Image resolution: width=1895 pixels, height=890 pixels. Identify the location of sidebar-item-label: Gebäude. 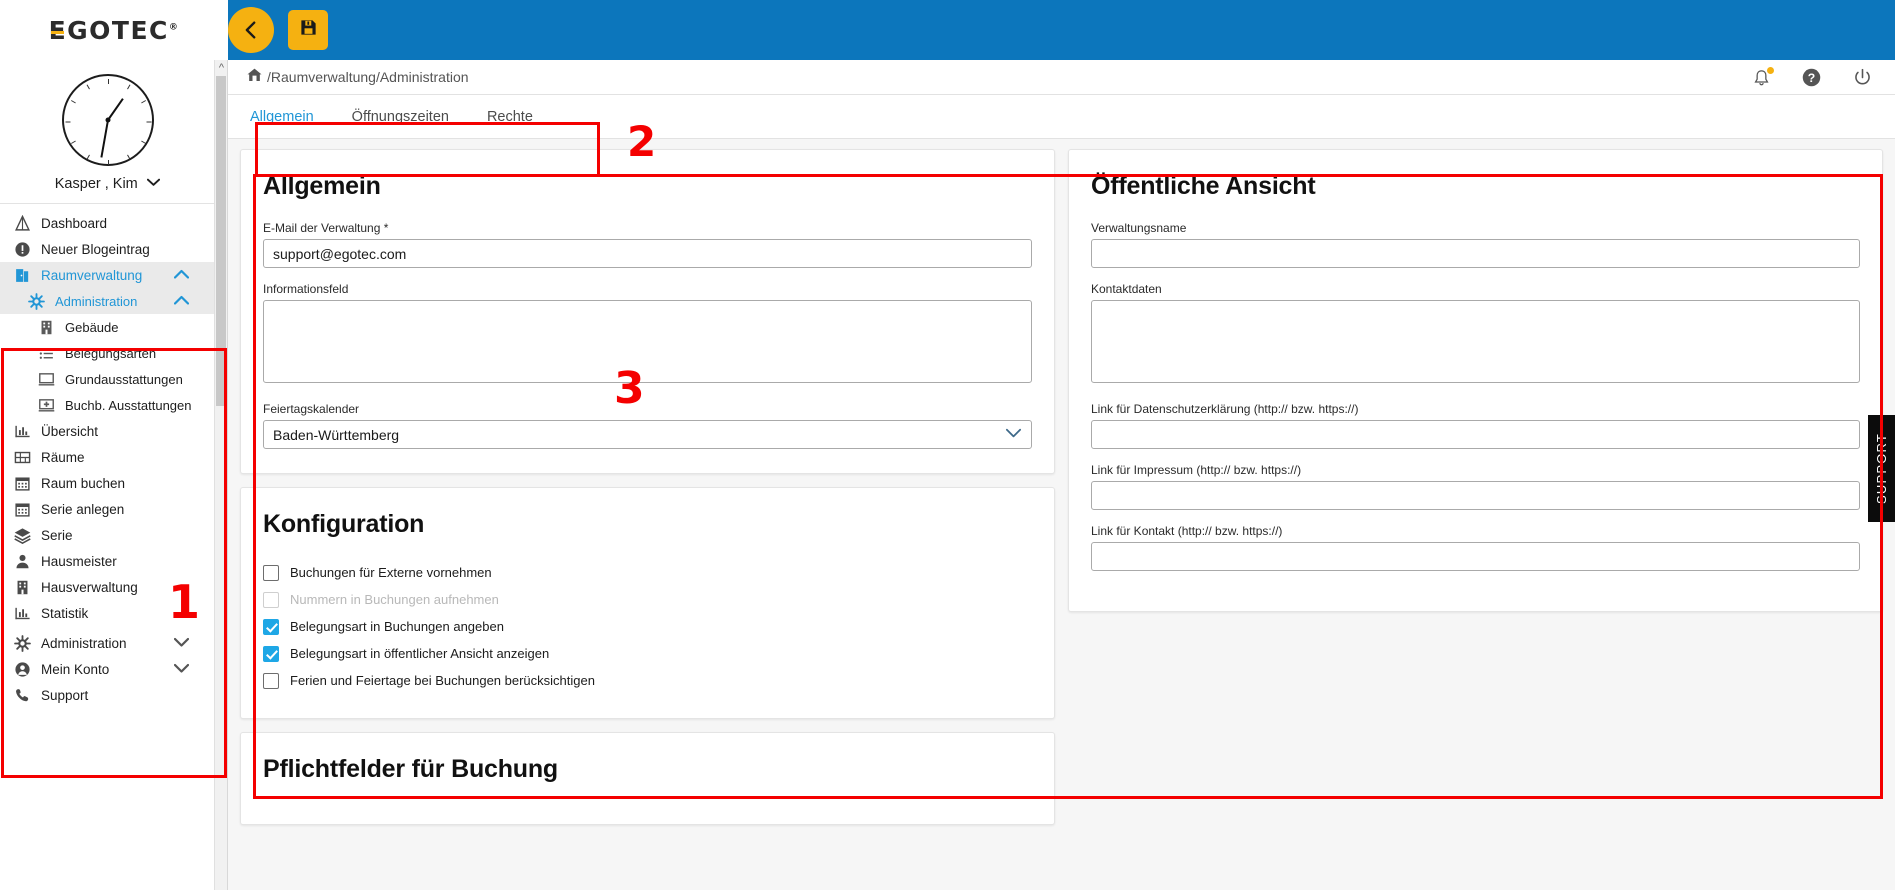
(92, 327).